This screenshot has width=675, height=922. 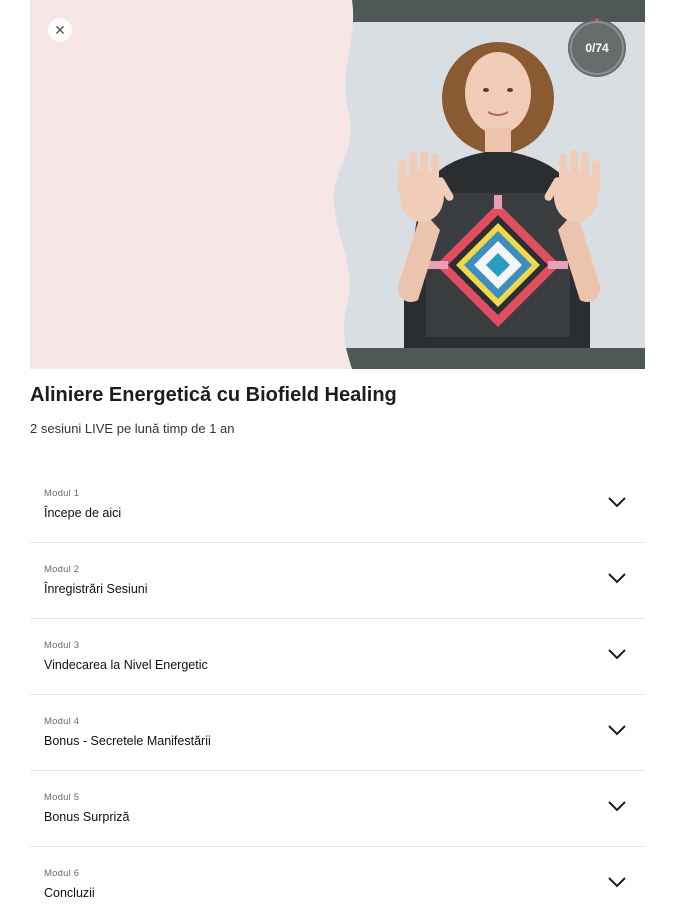 I want to click on module-label: Modul 6, so click(x=62, y=873).